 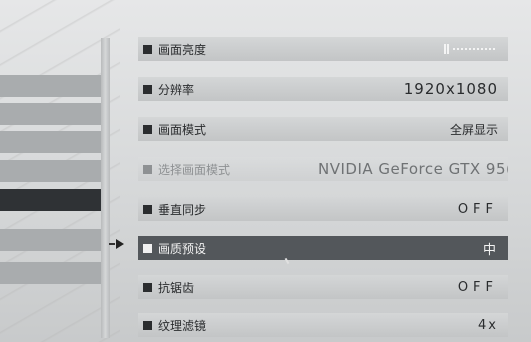 I want to click on setting-label: 画面模式, so click(x=182, y=129).